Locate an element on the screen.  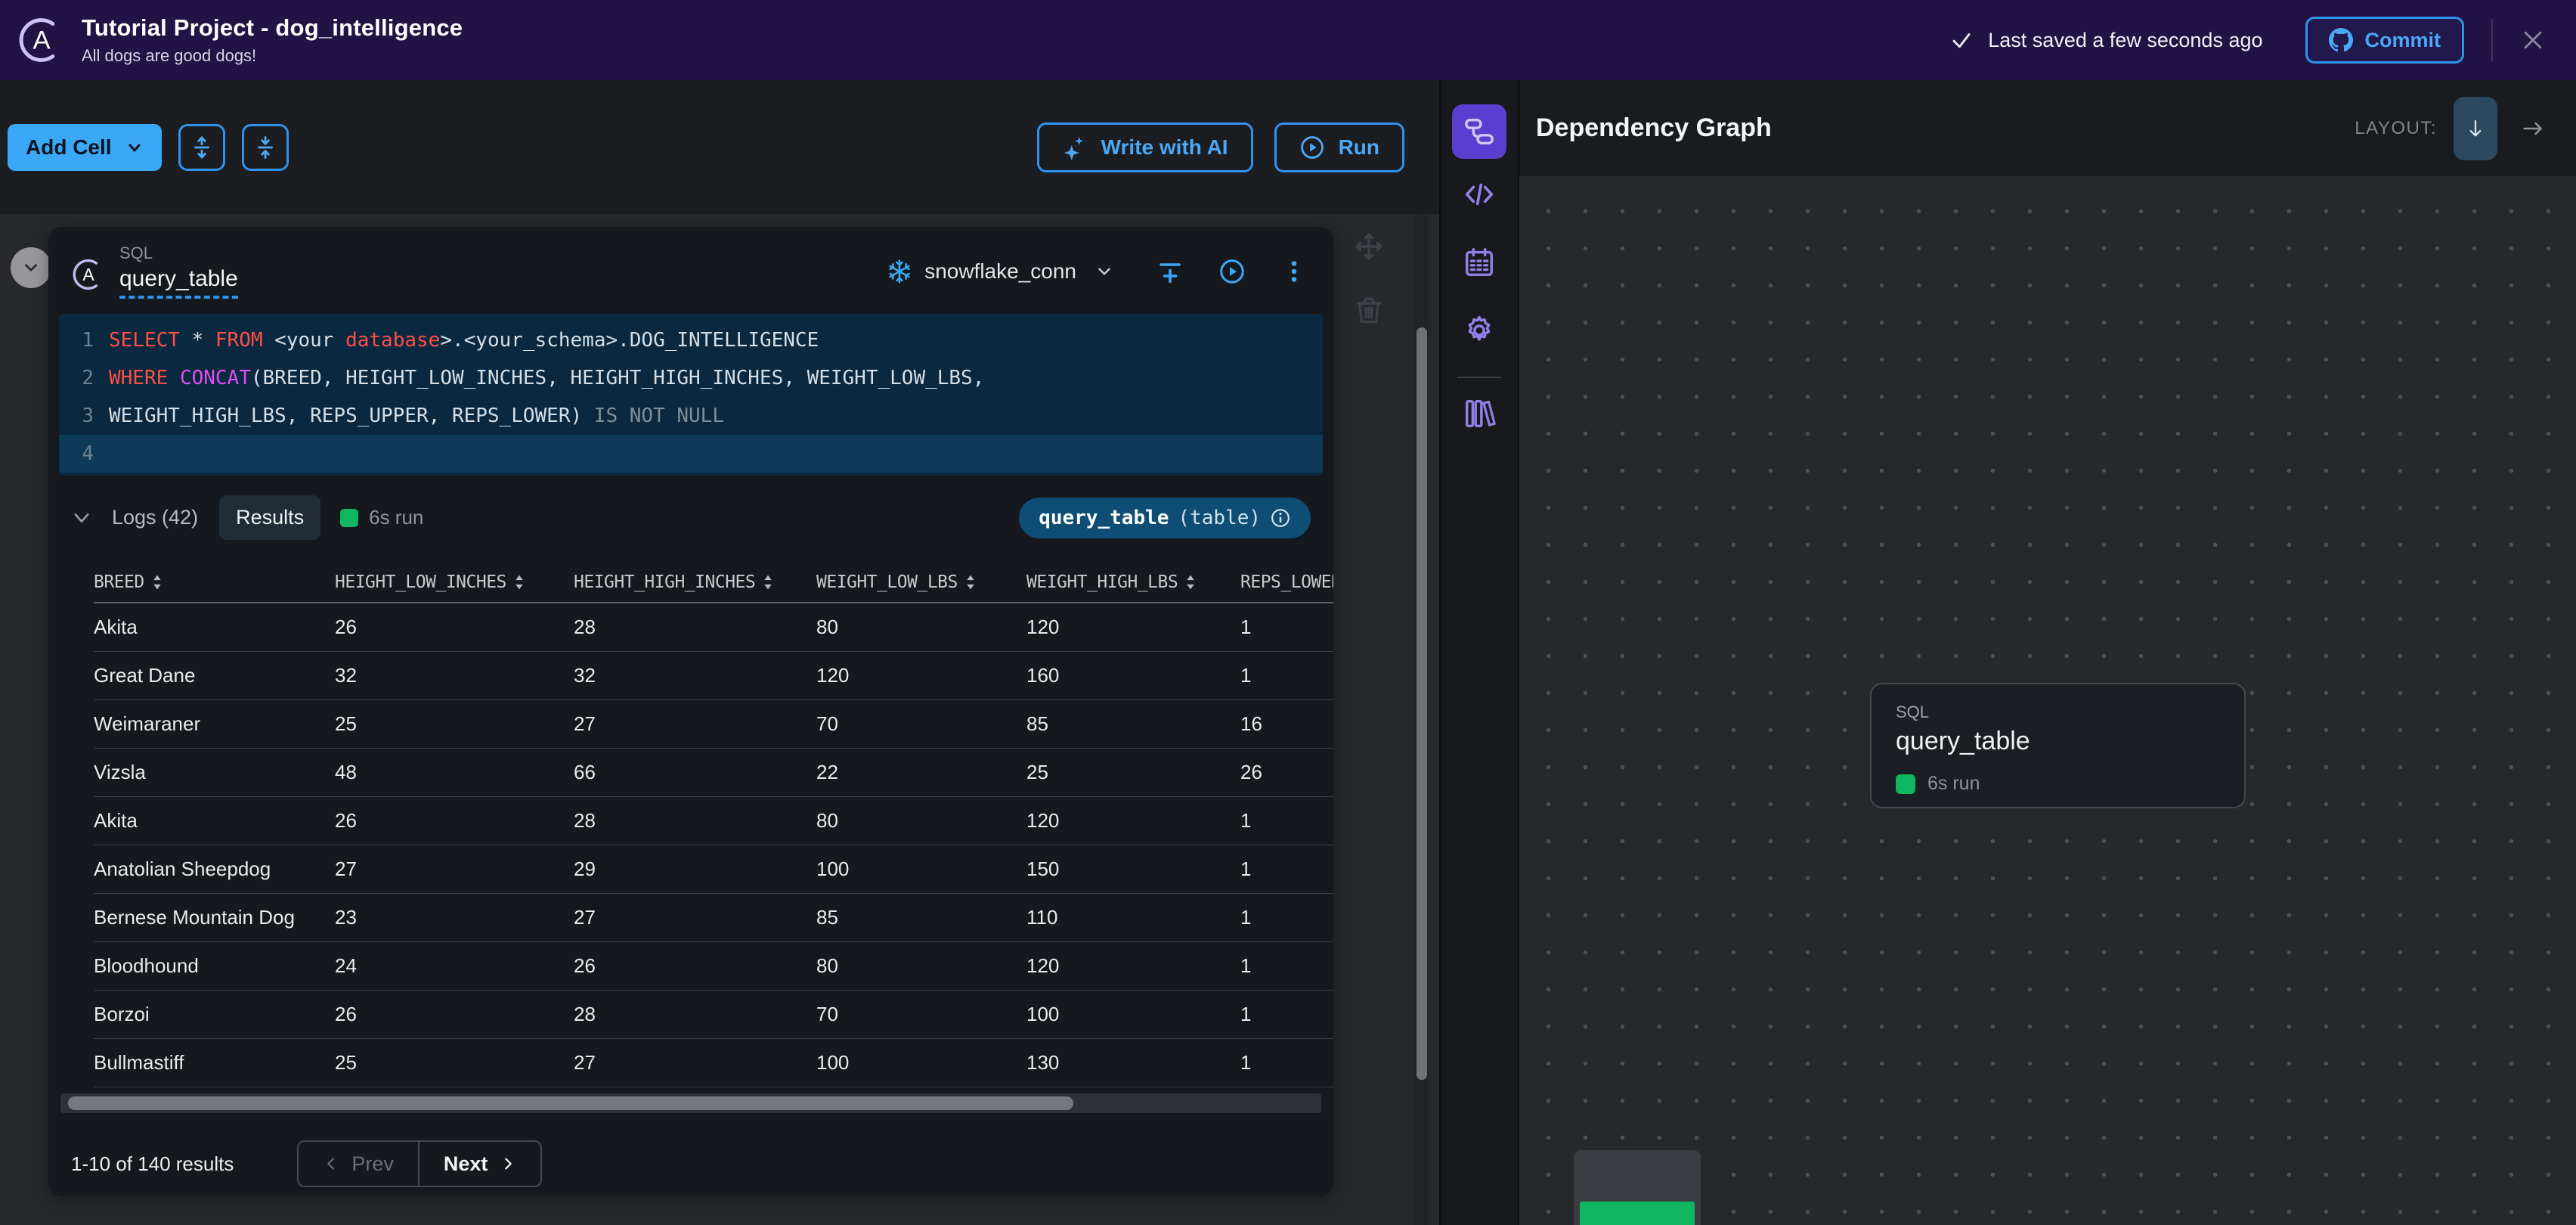
vertical-scrollbar is located at coordinates (1422, 720).